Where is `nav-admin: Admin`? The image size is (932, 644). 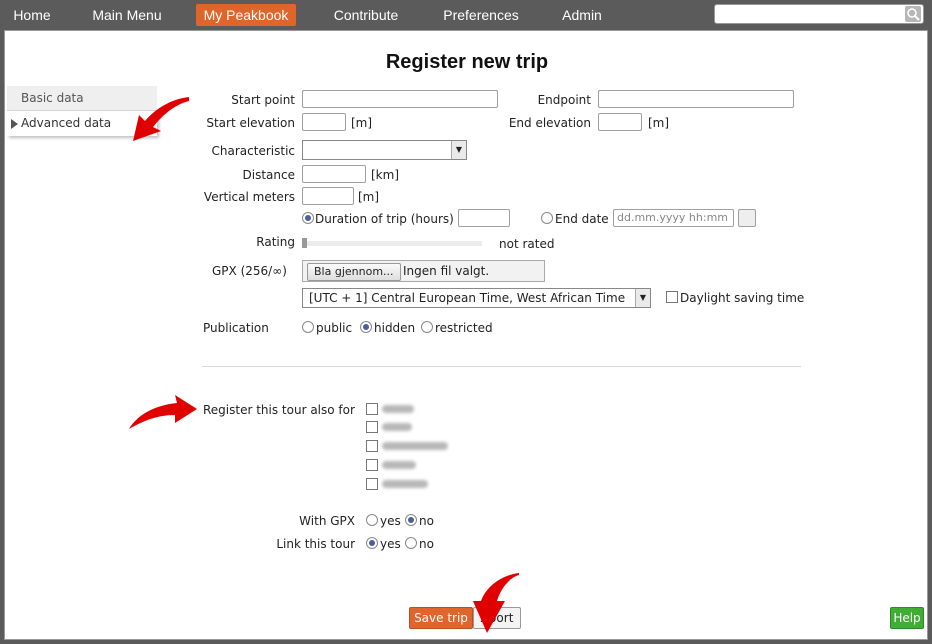
nav-admin: Admin is located at coordinates (582, 15).